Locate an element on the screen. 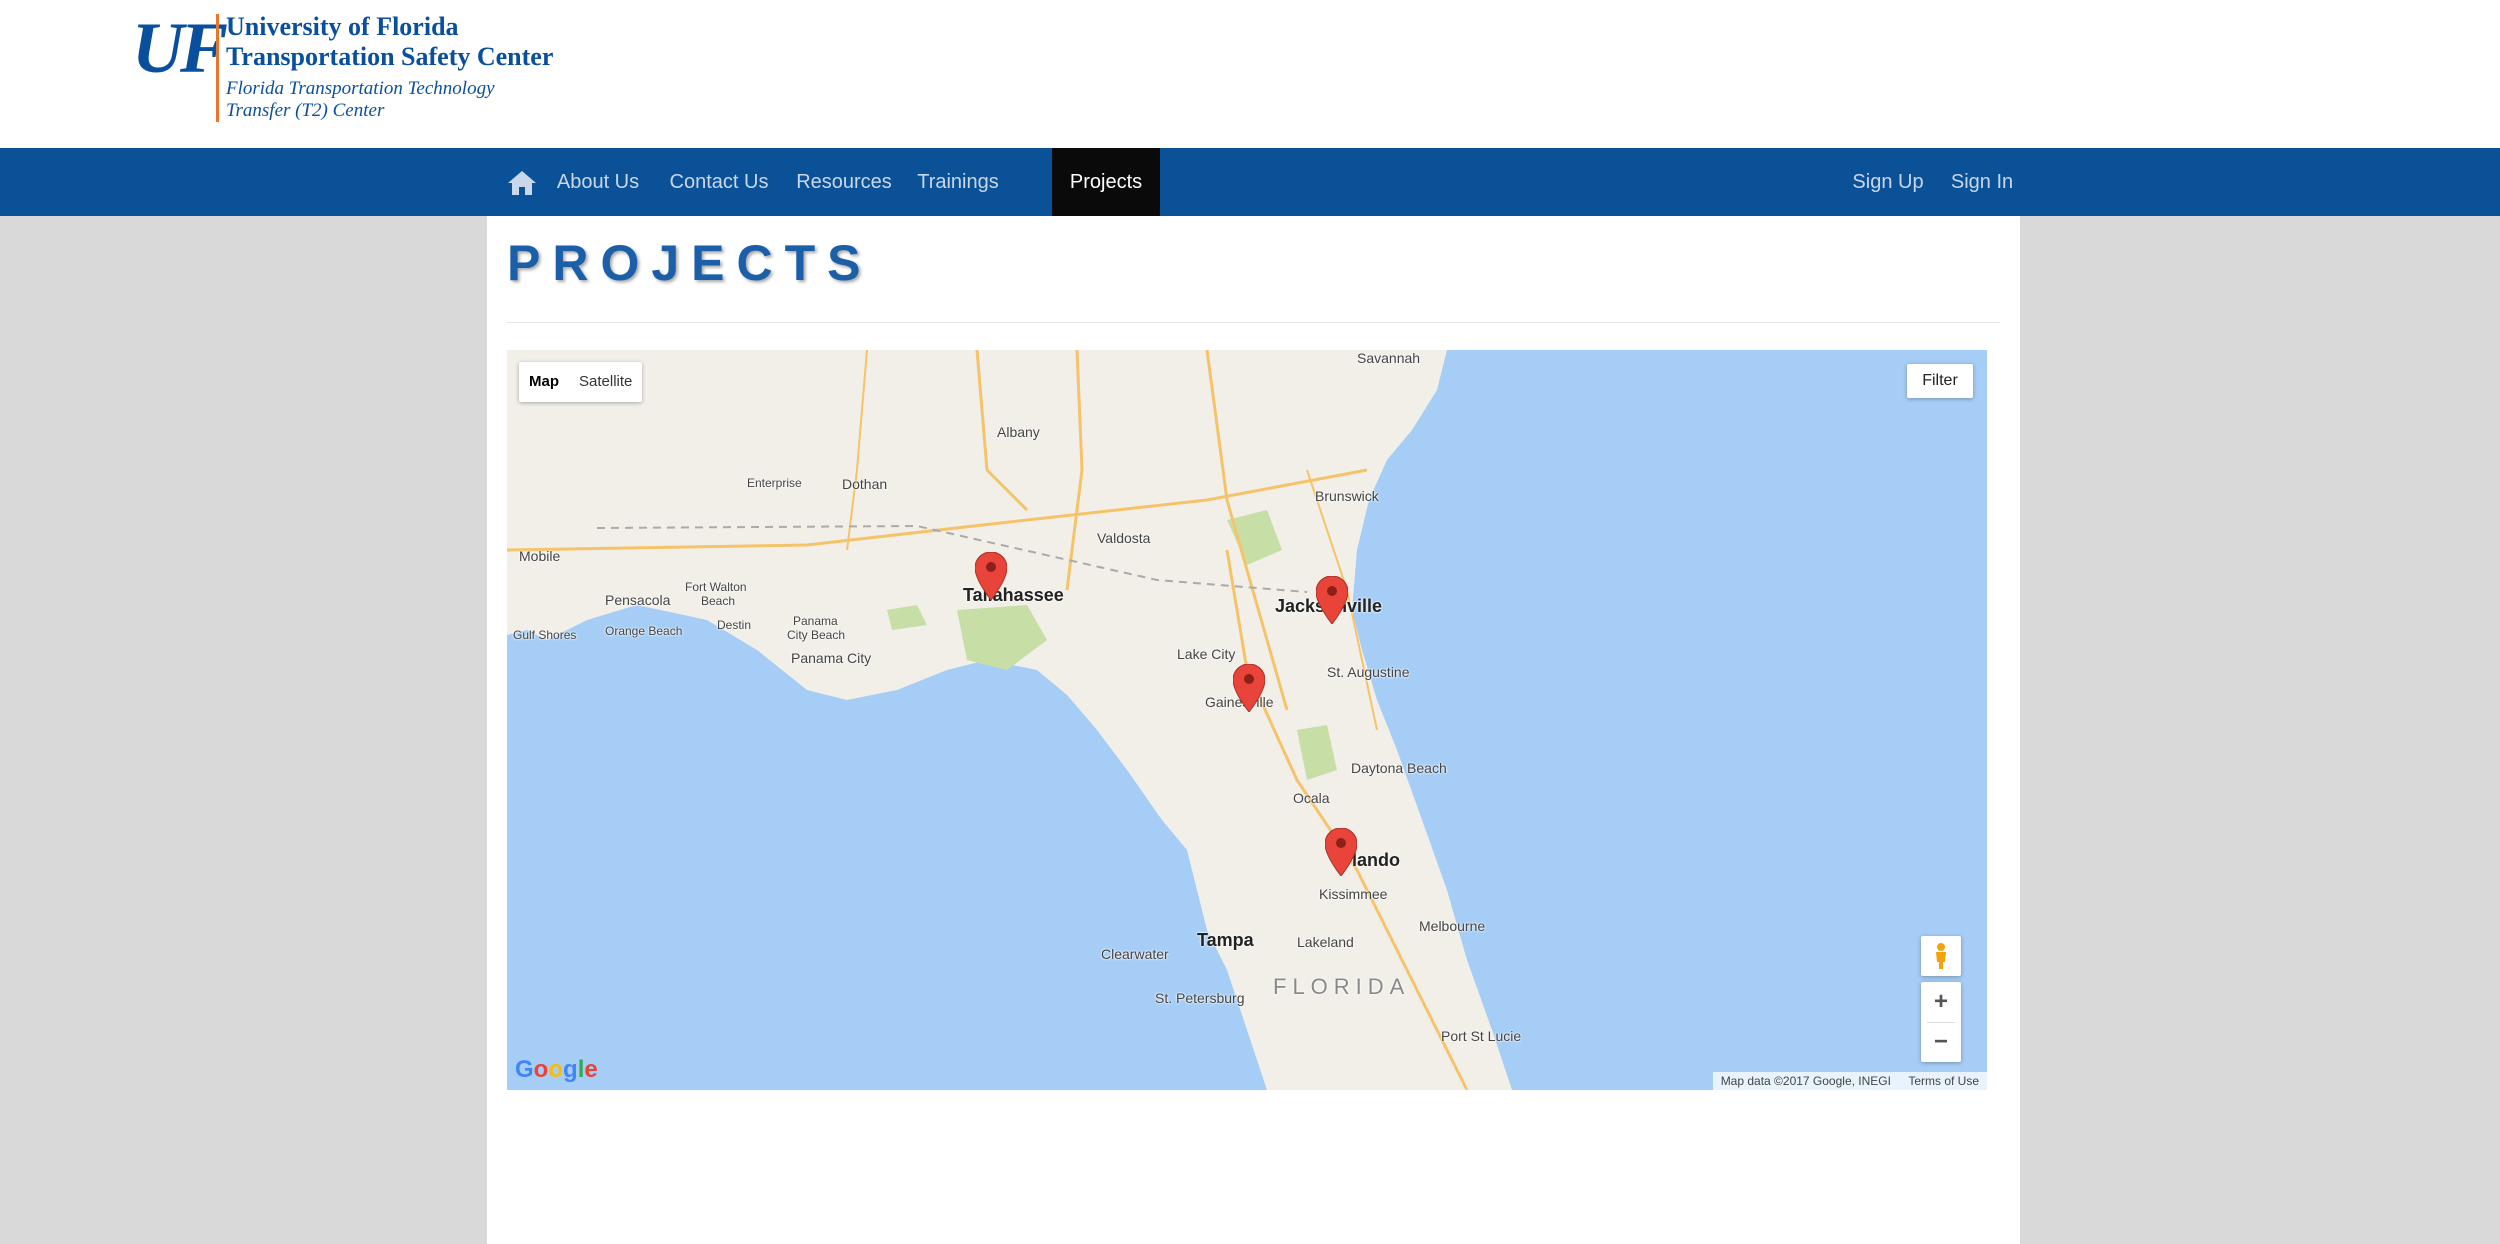  nav-sign-in: Sign In is located at coordinates (1982, 182).